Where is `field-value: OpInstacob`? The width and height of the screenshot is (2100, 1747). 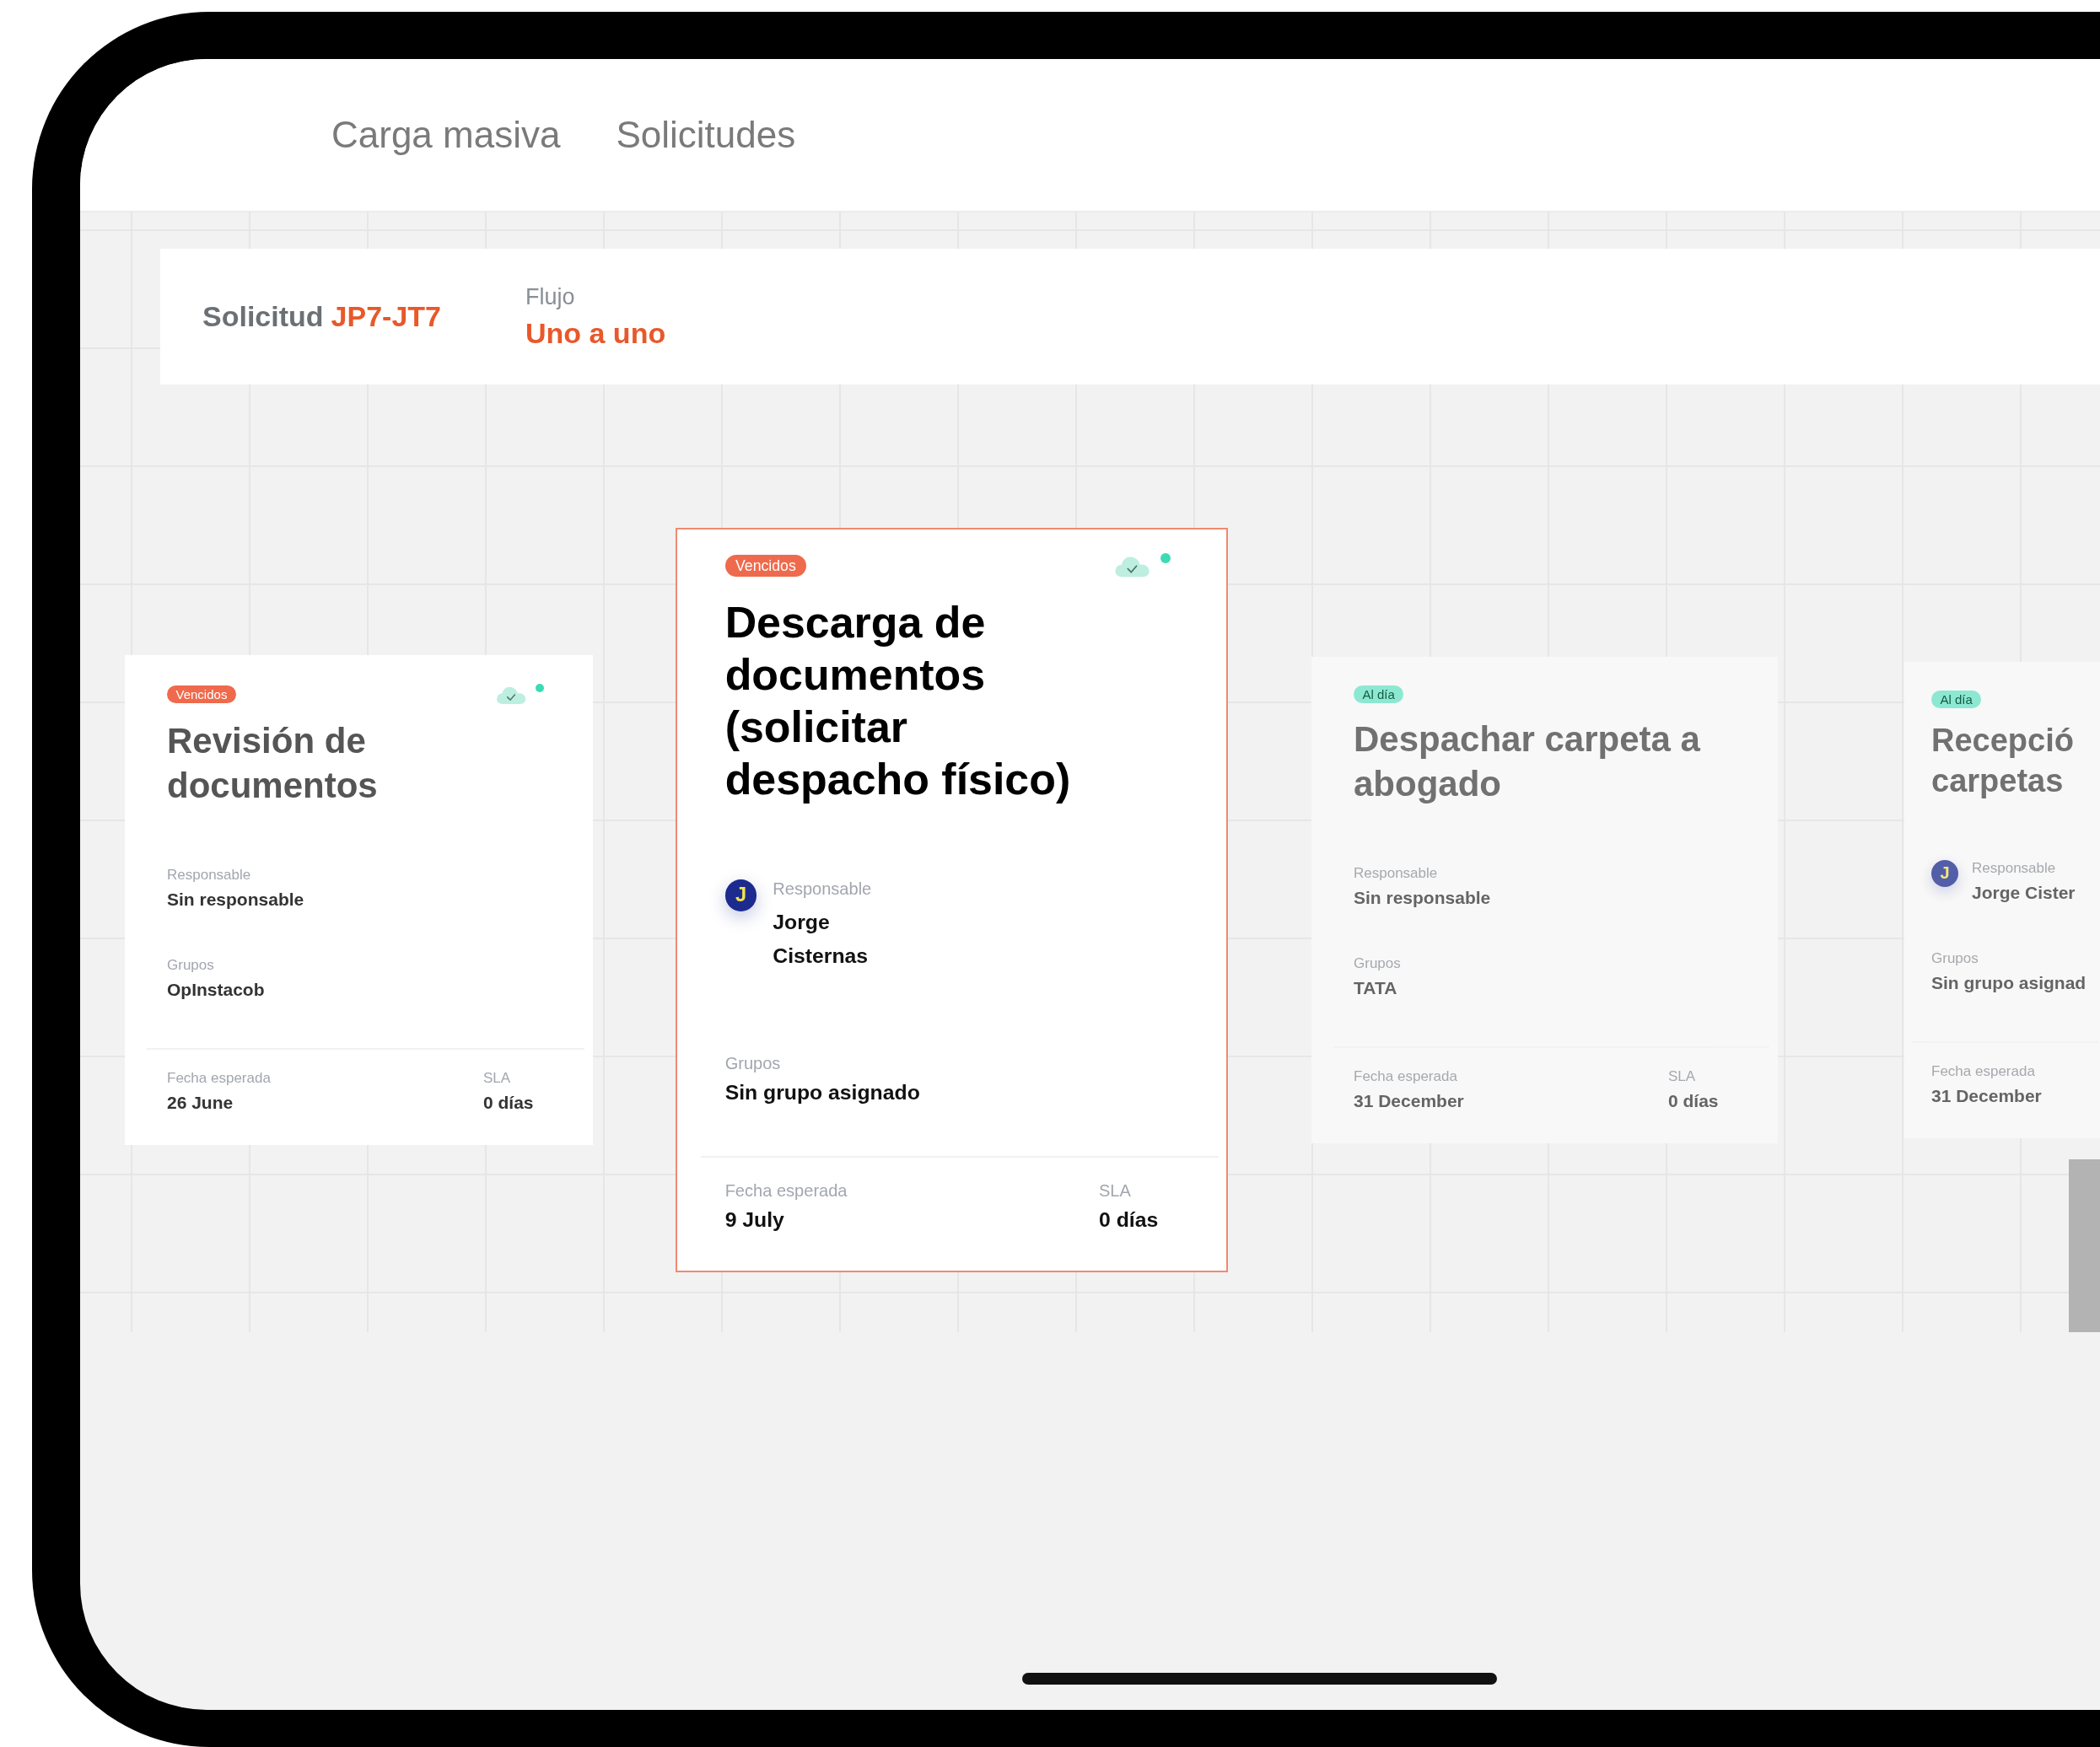
field-value: OpInstacob is located at coordinates (216, 989).